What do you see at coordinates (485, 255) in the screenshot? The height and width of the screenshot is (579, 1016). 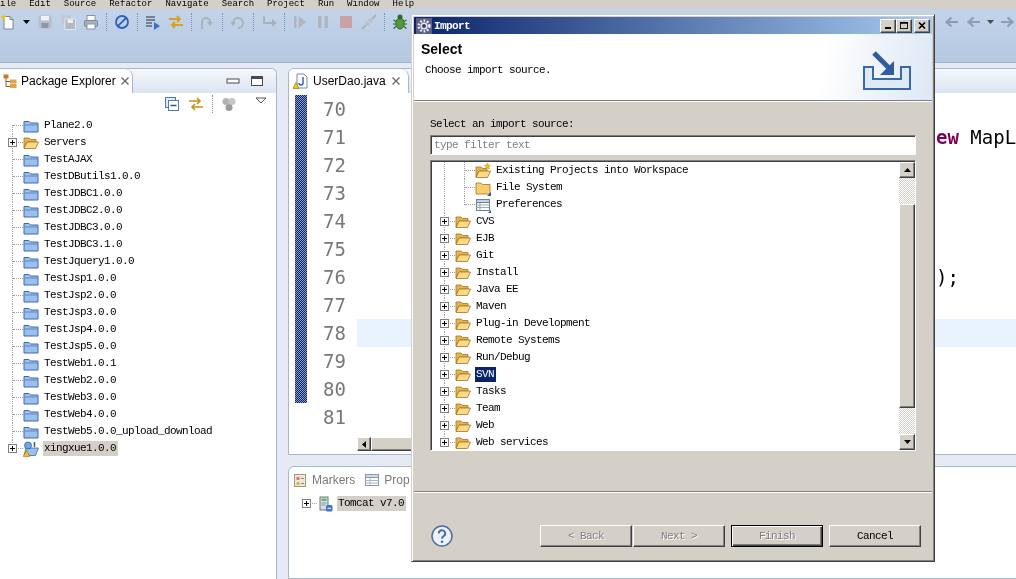 I see `tree-item: Git` at bounding box center [485, 255].